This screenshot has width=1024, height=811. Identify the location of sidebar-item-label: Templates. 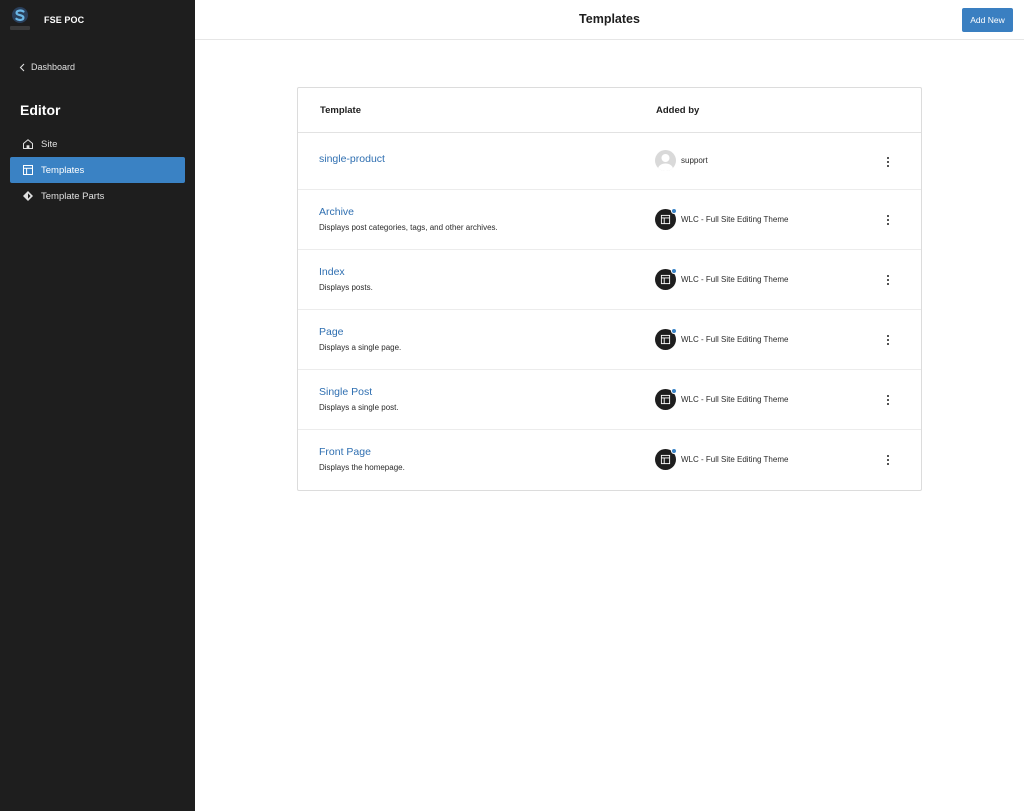
(63, 170).